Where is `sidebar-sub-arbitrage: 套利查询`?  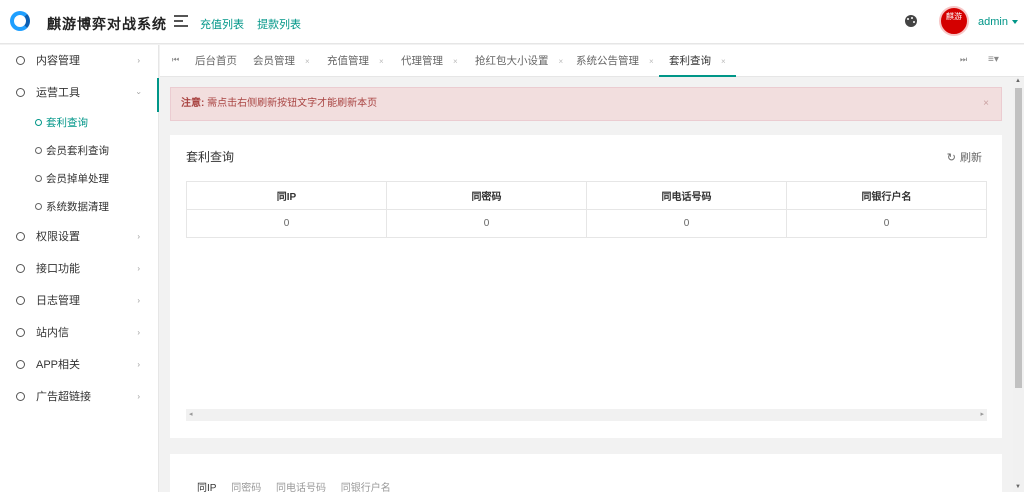 sidebar-sub-arbitrage: 套利查询 is located at coordinates (79, 123).